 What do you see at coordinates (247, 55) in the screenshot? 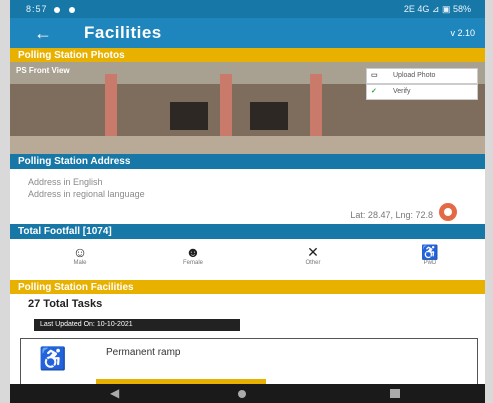
I see `photos-section-header: Polling Station Photos` at bounding box center [247, 55].